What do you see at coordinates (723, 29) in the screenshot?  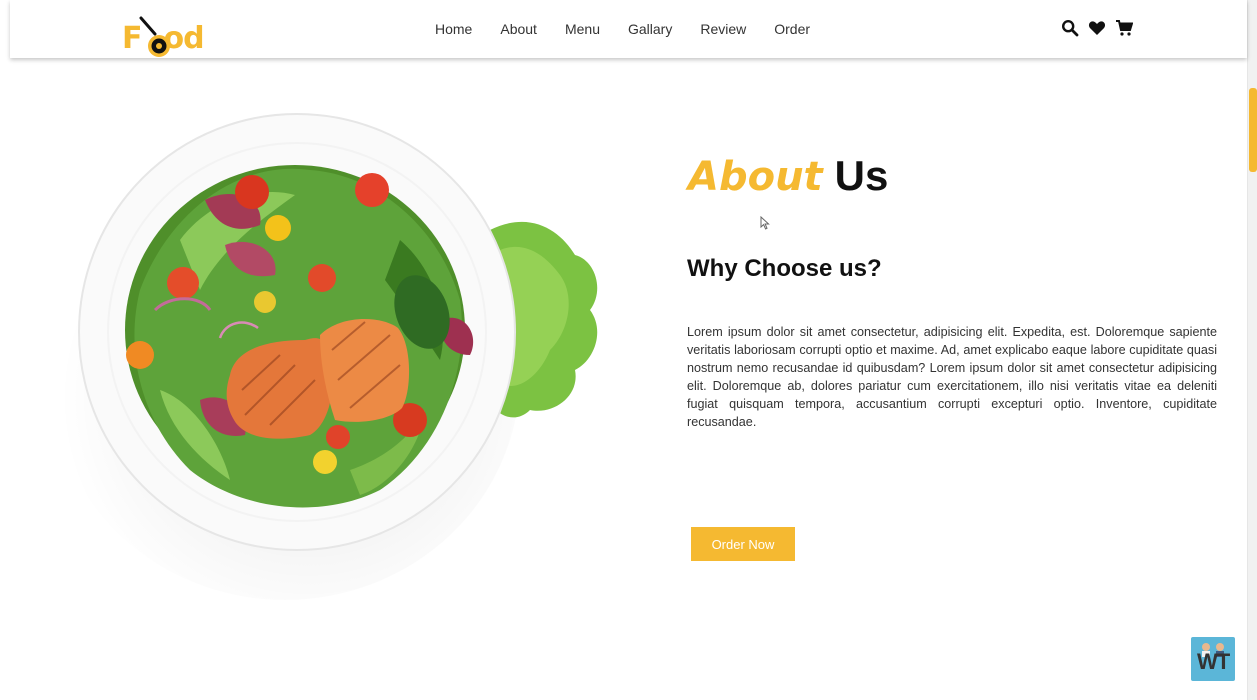 I see `nav-item-review: Review` at bounding box center [723, 29].